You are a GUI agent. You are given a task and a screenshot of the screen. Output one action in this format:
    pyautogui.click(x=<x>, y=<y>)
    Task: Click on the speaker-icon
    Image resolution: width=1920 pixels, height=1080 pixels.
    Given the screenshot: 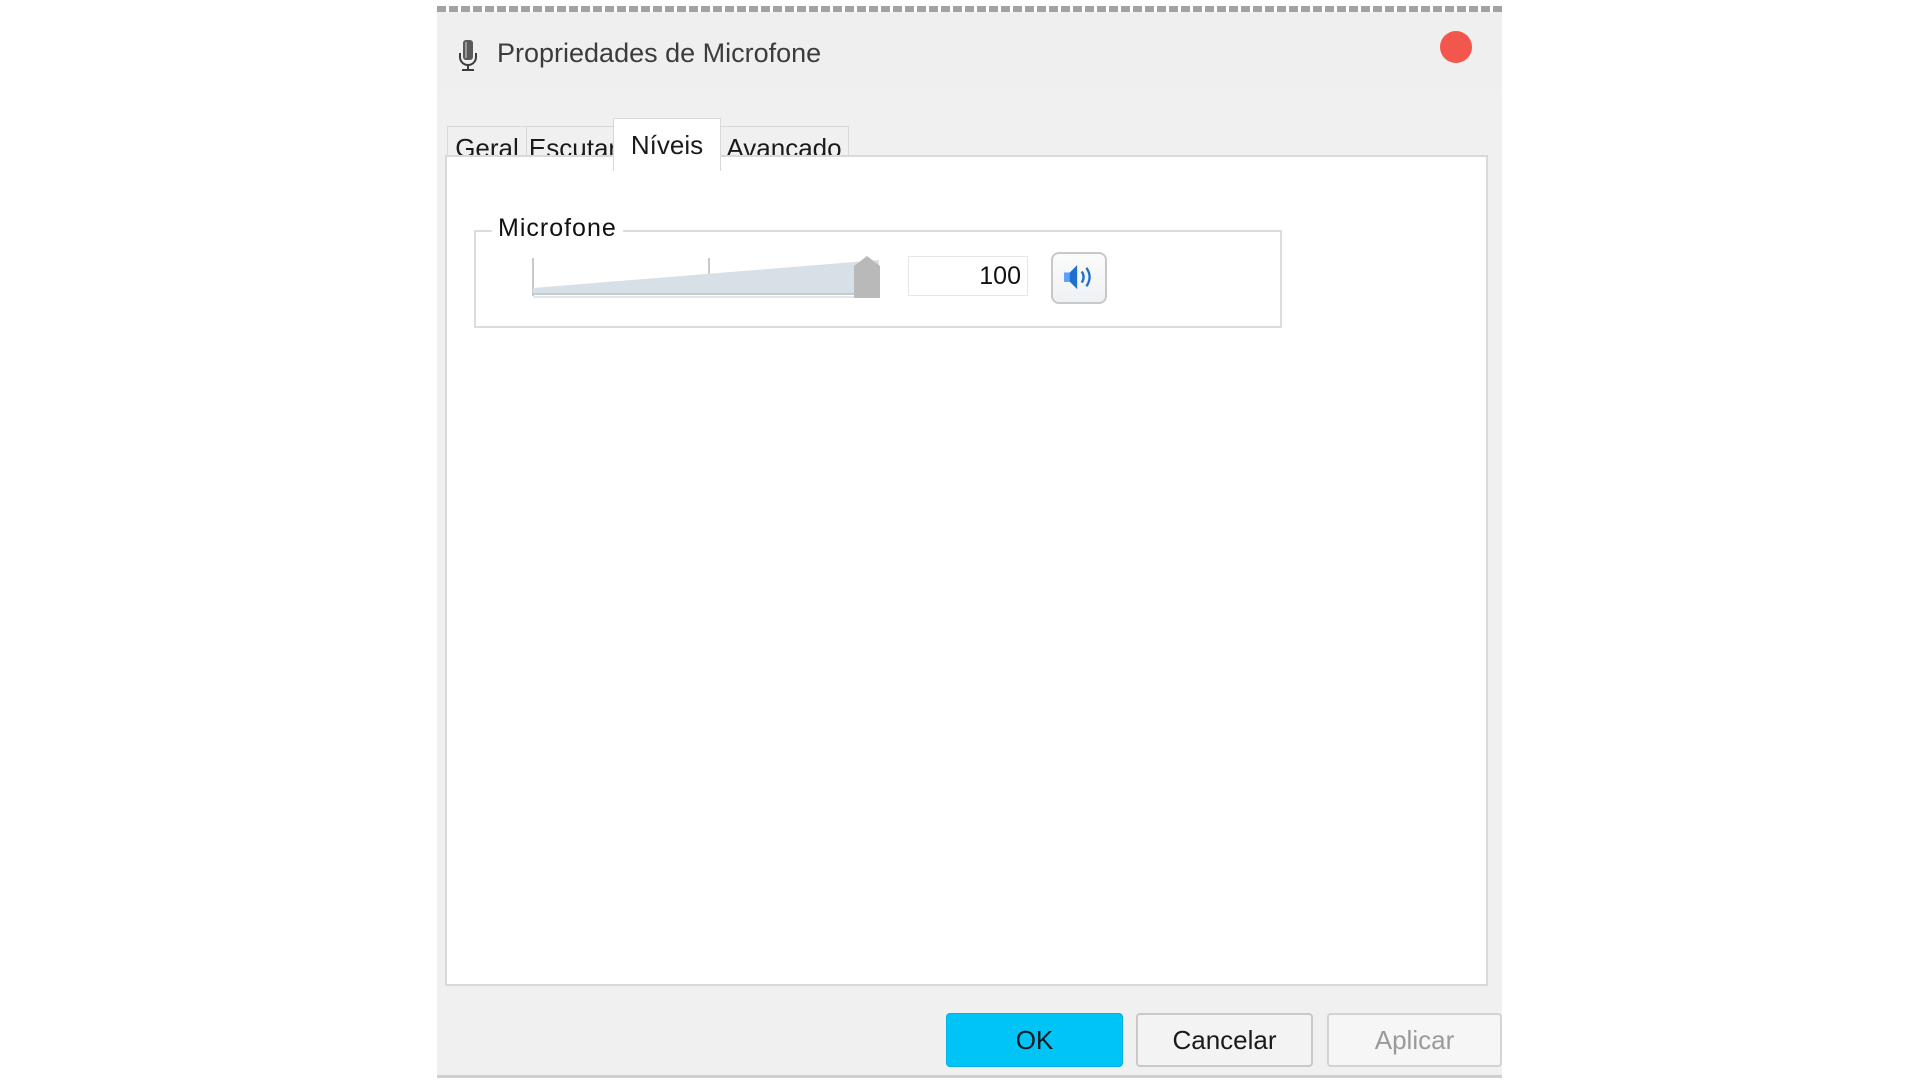 What is the action you would take?
    pyautogui.click(x=1077, y=277)
    